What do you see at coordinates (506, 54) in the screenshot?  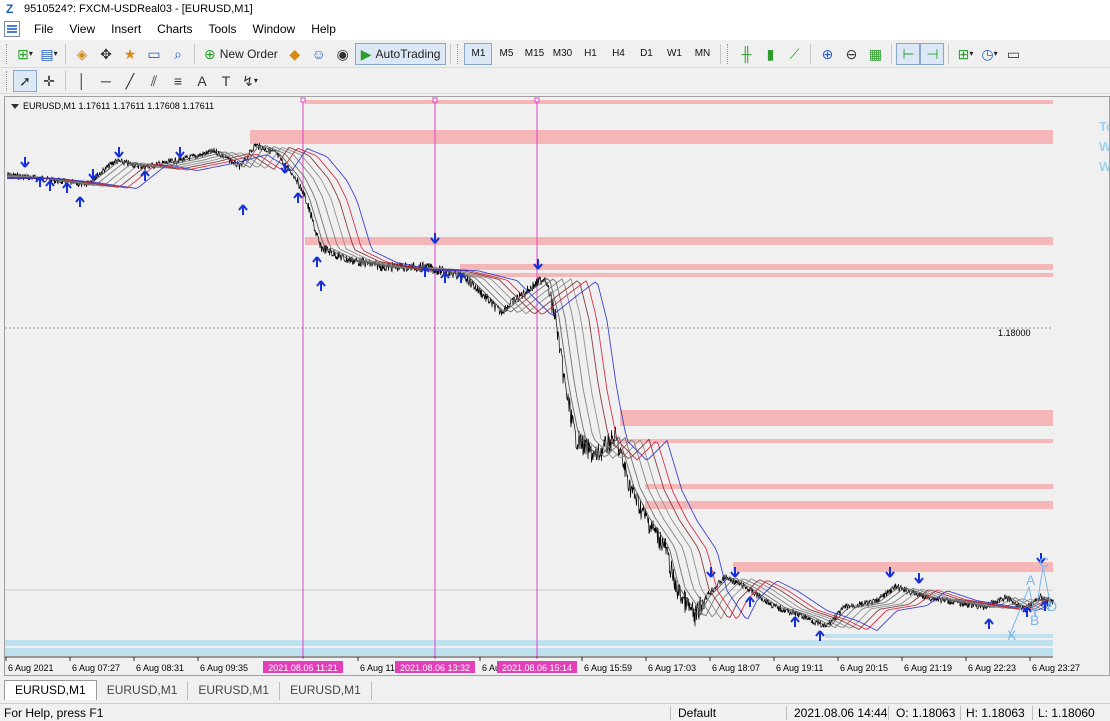 I see `timeframe-m5-button: M5` at bounding box center [506, 54].